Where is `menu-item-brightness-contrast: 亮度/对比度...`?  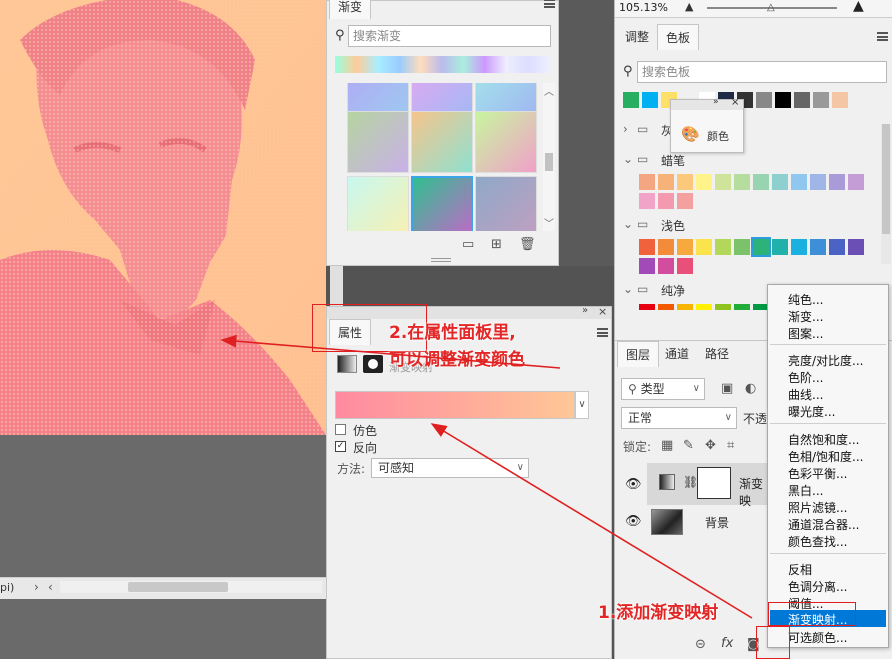
menu-item-brightness-contrast: 亮度/对比度... is located at coordinates (826, 360).